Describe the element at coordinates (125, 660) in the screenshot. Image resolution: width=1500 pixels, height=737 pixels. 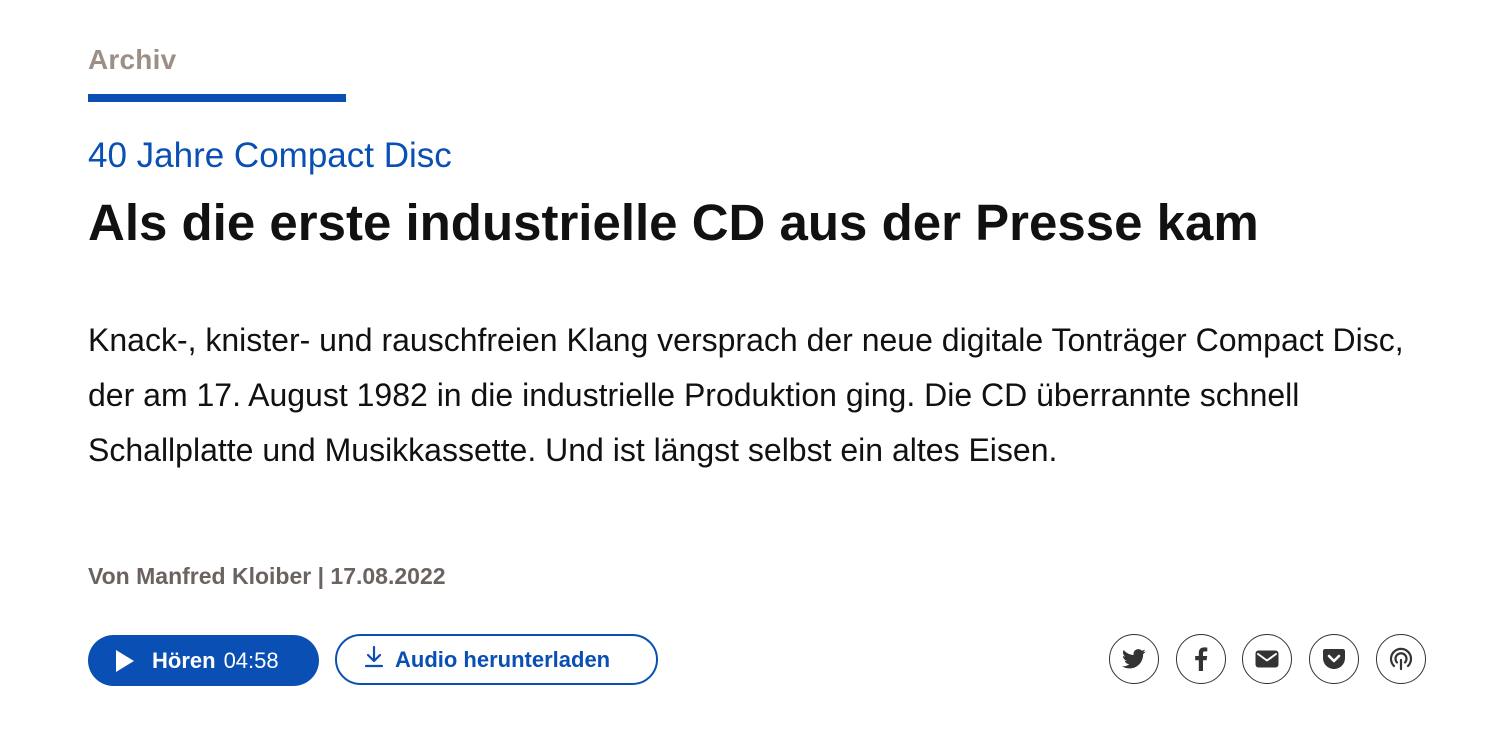
I see `play-icon` at that location.